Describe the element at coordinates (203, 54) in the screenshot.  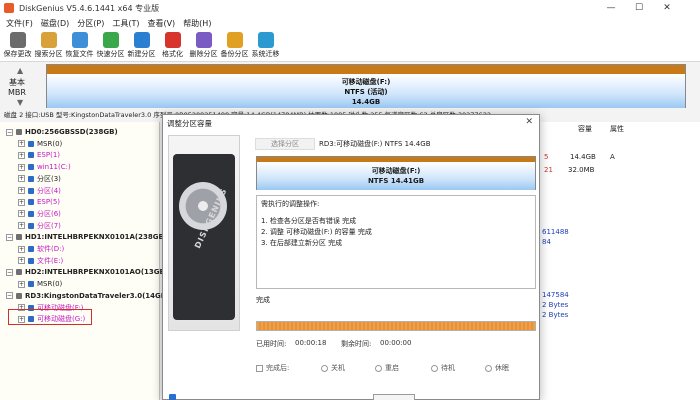
I see `toolbar-label: 删除分区` at that location.